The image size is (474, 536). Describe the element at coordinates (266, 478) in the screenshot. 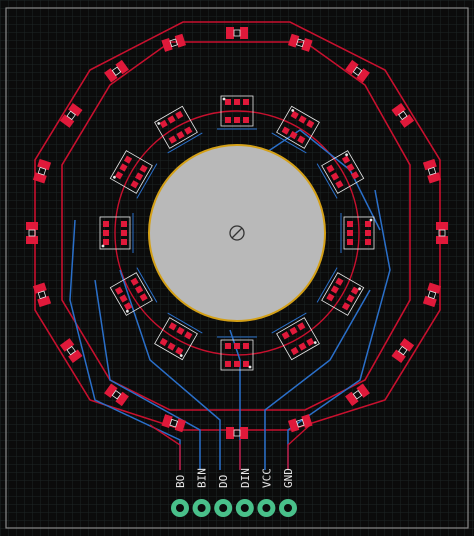

I see `connector-pin-label: VCC` at that location.